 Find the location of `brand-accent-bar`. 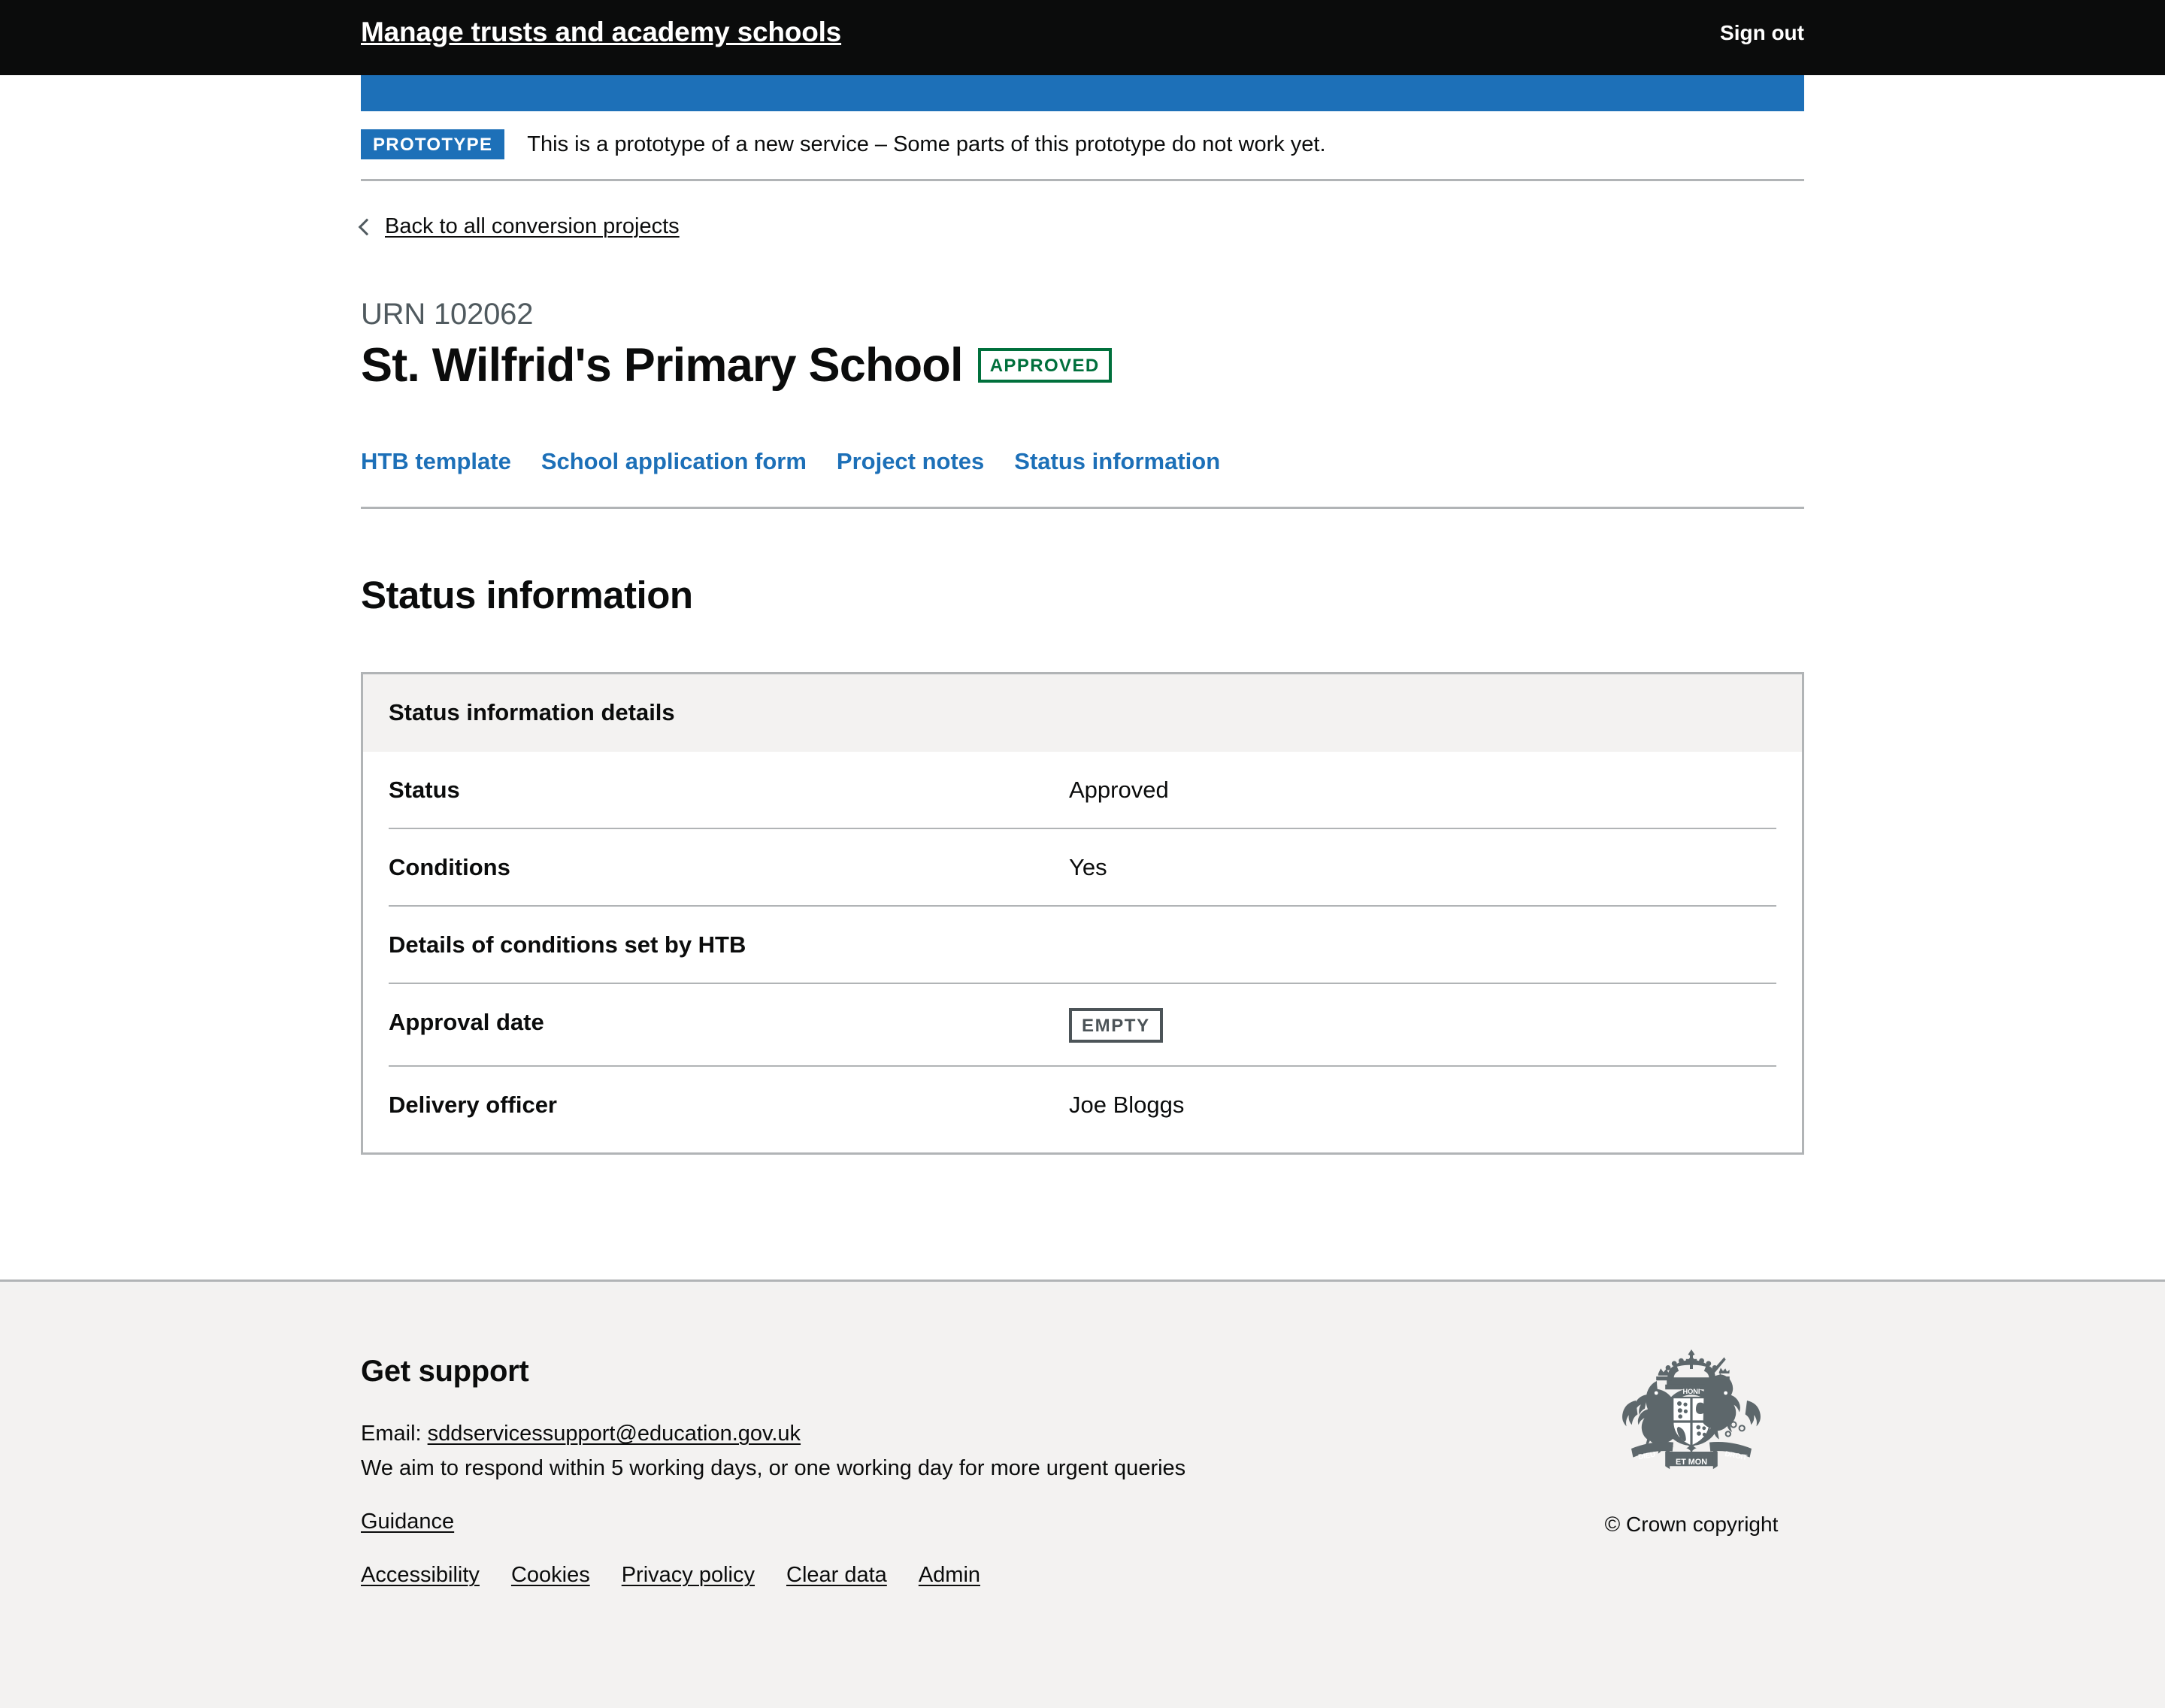

brand-accent-bar is located at coordinates (1082, 93).